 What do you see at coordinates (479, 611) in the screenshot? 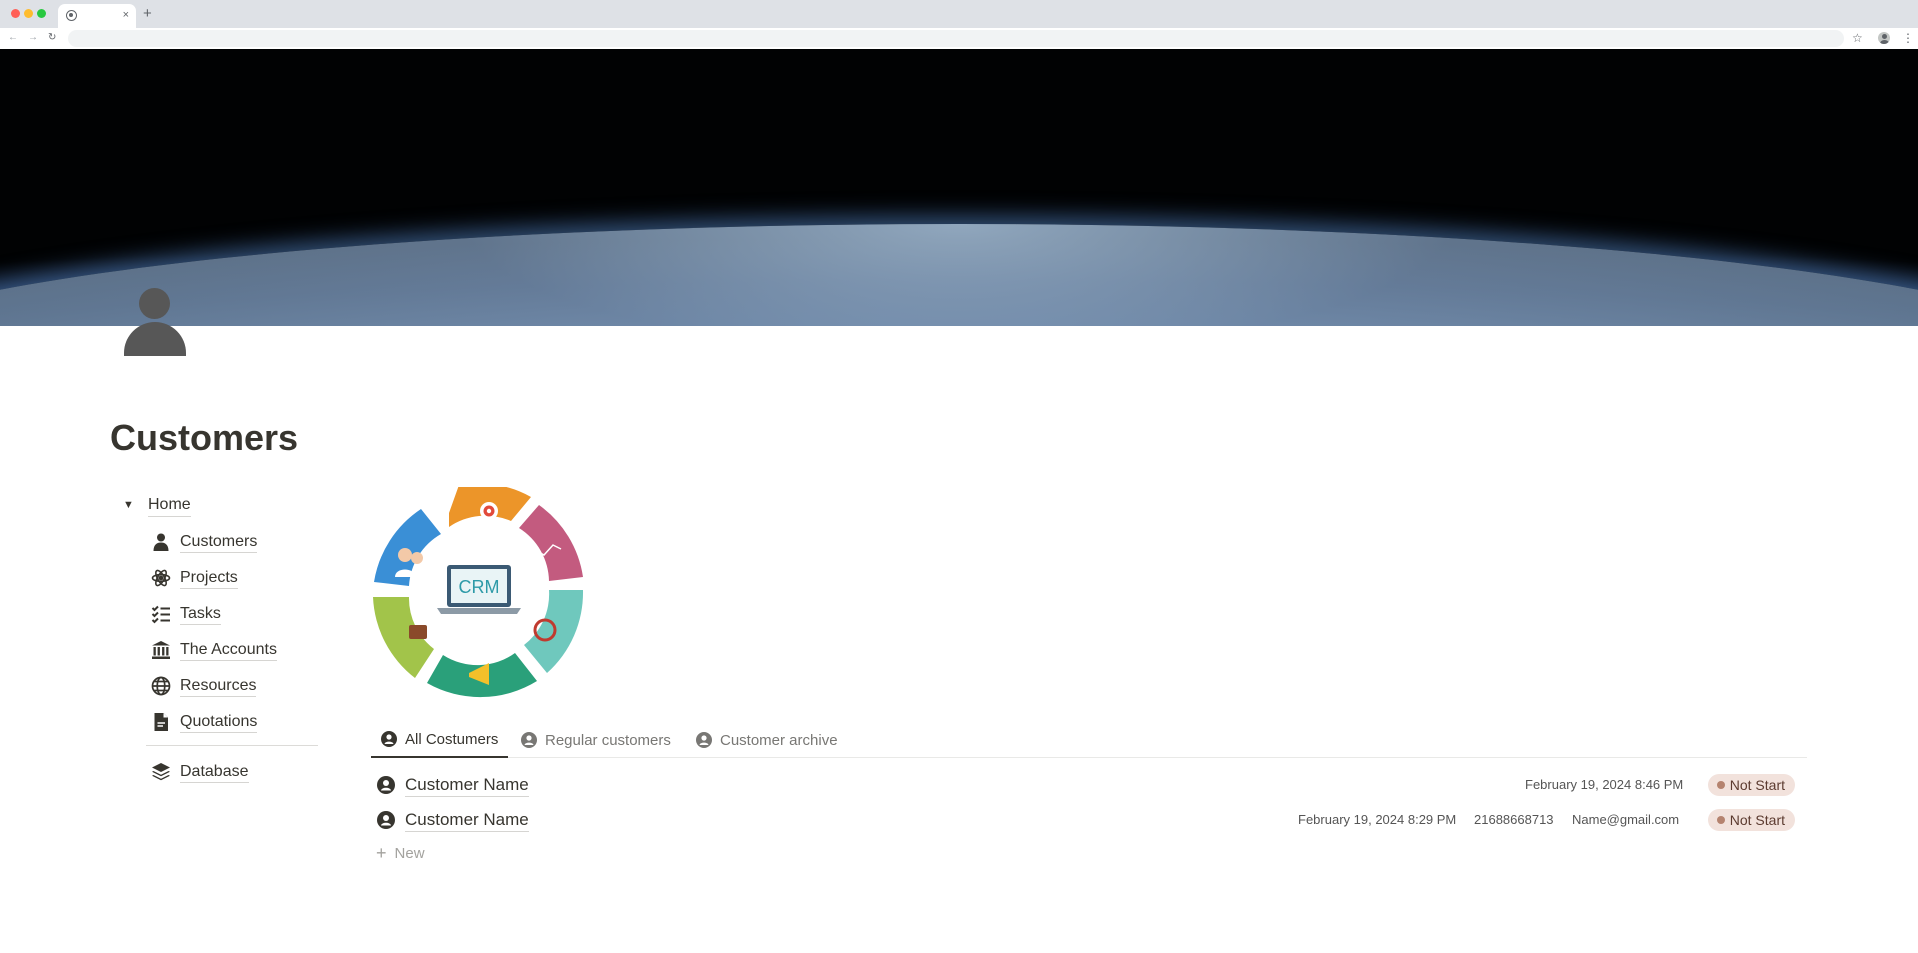
I see `laptop-base-icon` at bounding box center [479, 611].